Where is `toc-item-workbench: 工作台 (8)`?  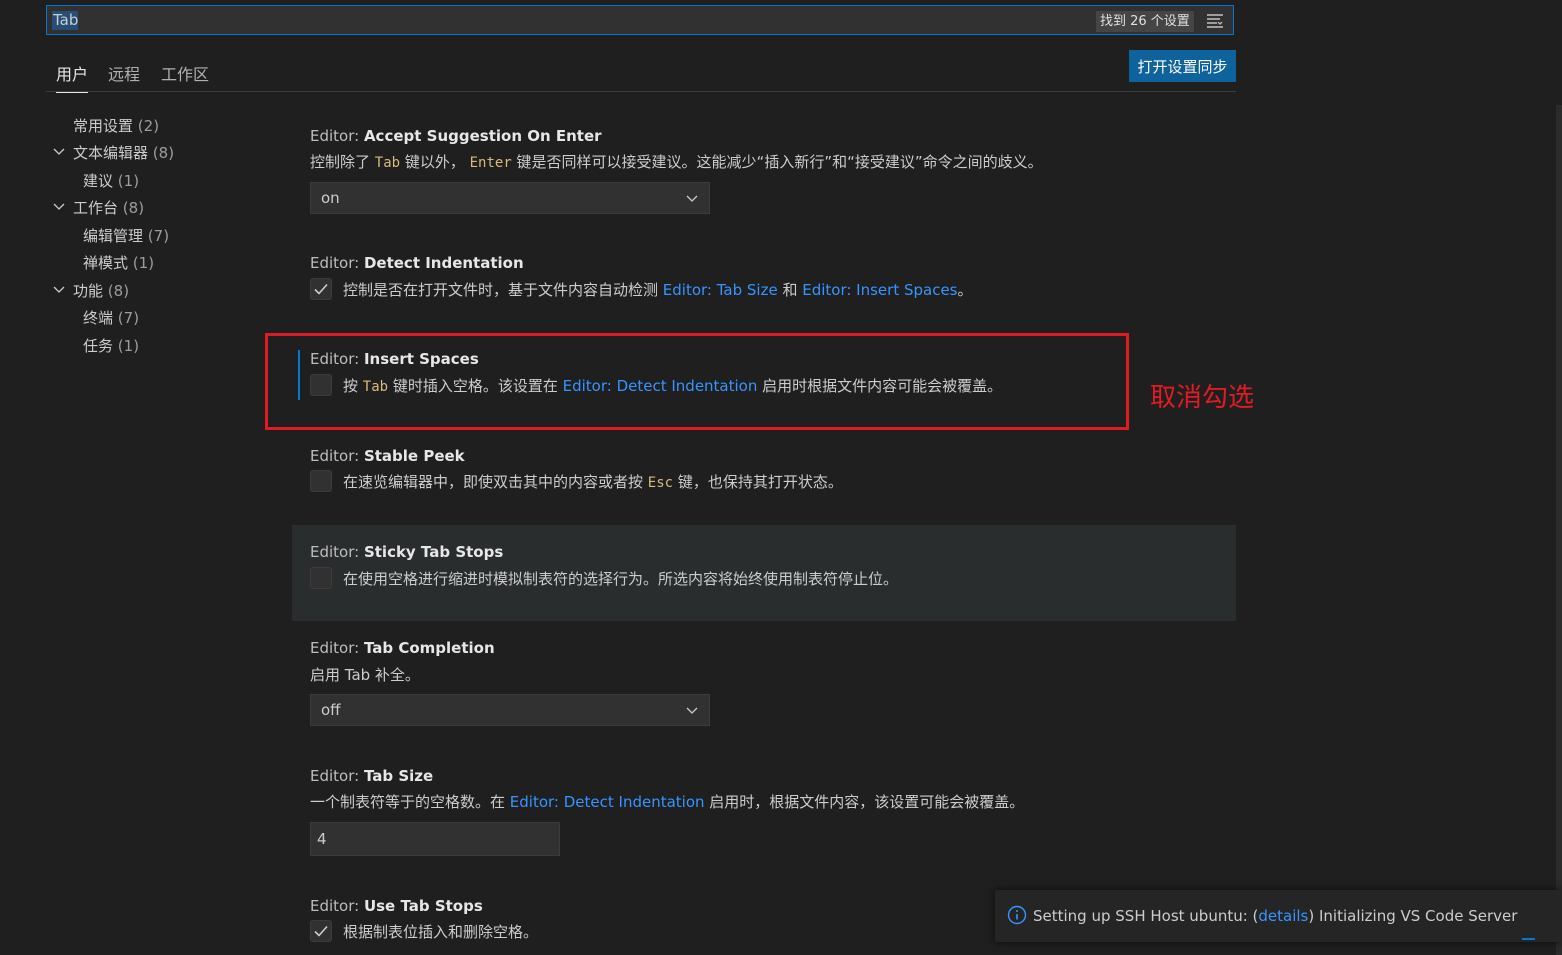
toc-item-workbench: 工作台 (8) is located at coordinates (97, 207).